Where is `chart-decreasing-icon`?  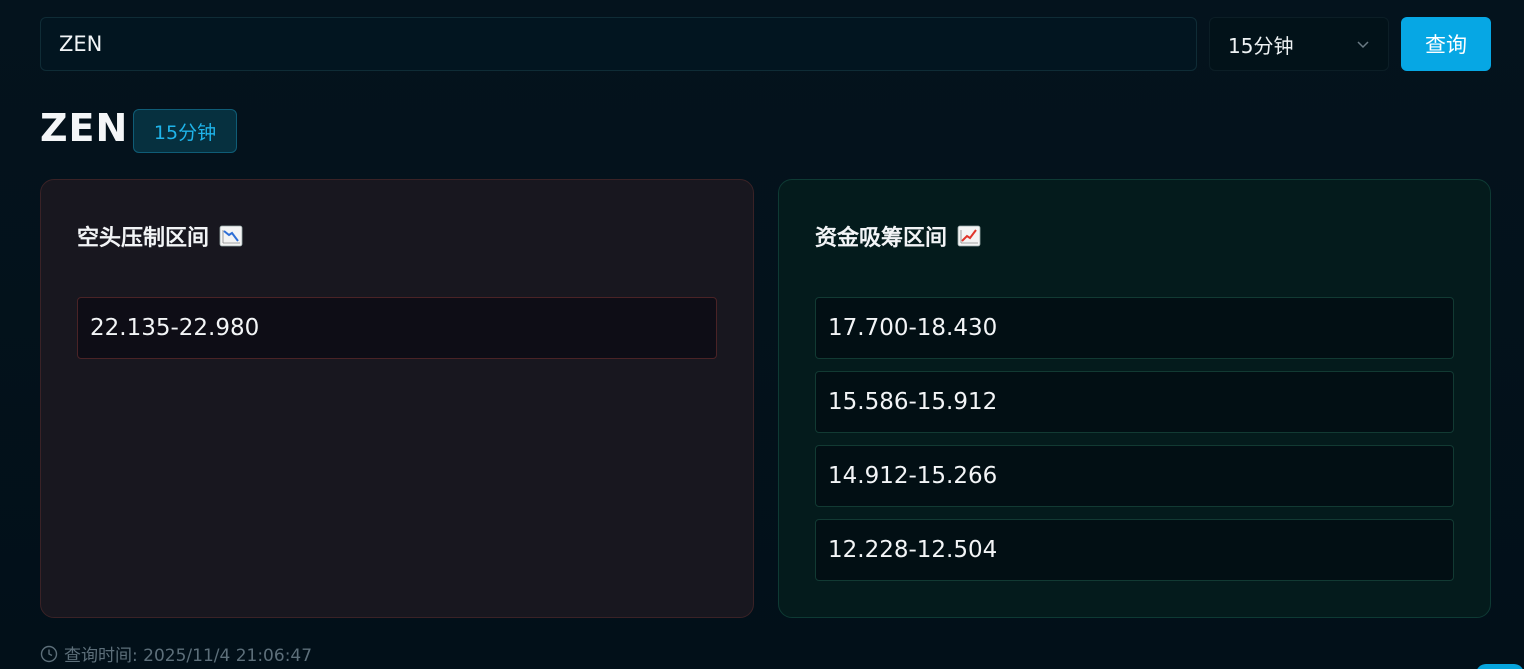
chart-decreasing-icon is located at coordinates (231, 236).